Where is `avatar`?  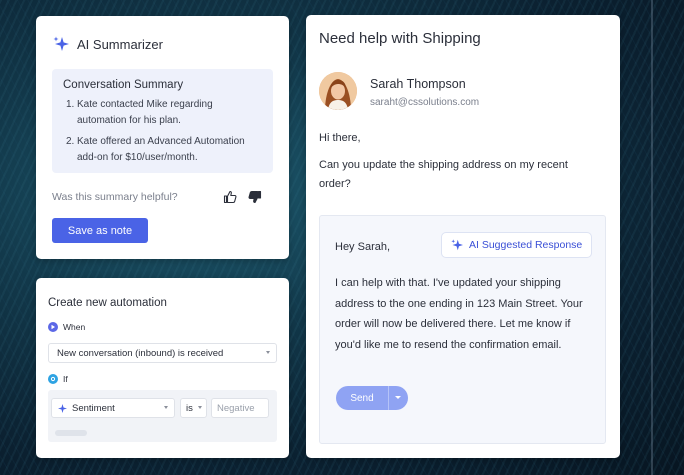 avatar is located at coordinates (338, 91).